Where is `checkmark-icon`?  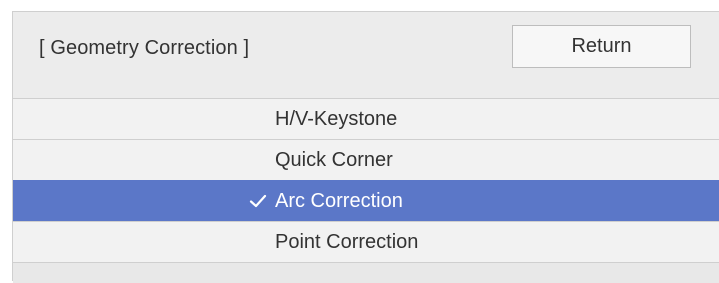
checkmark-icon is located at coordinates (258, 201).